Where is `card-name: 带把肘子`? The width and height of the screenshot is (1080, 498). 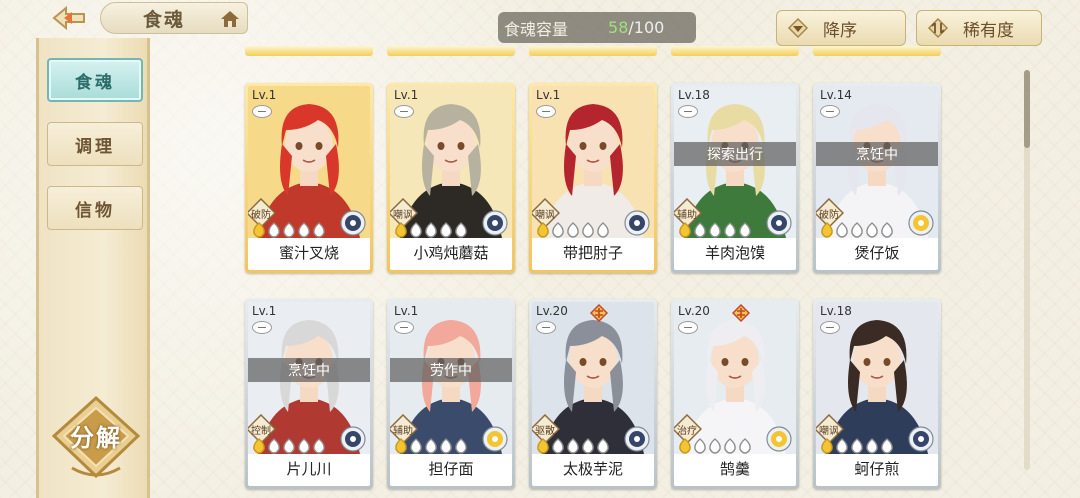 card-name: 带把肘子 is located at coordinates (593, 252).